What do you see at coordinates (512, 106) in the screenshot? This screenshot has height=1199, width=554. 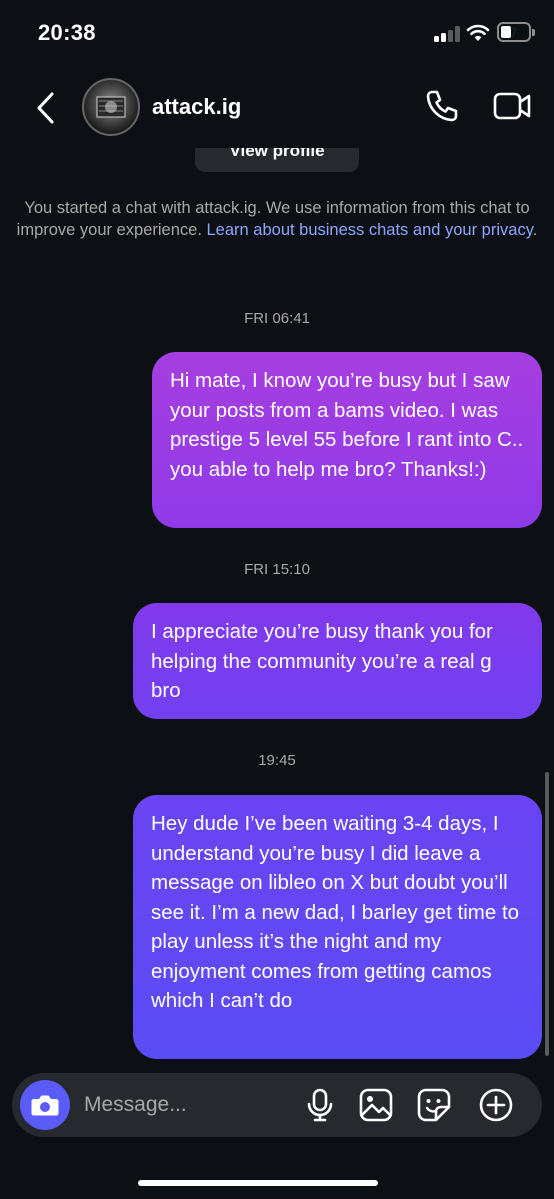 I see `video-icon` at bounding box center [512, 106].